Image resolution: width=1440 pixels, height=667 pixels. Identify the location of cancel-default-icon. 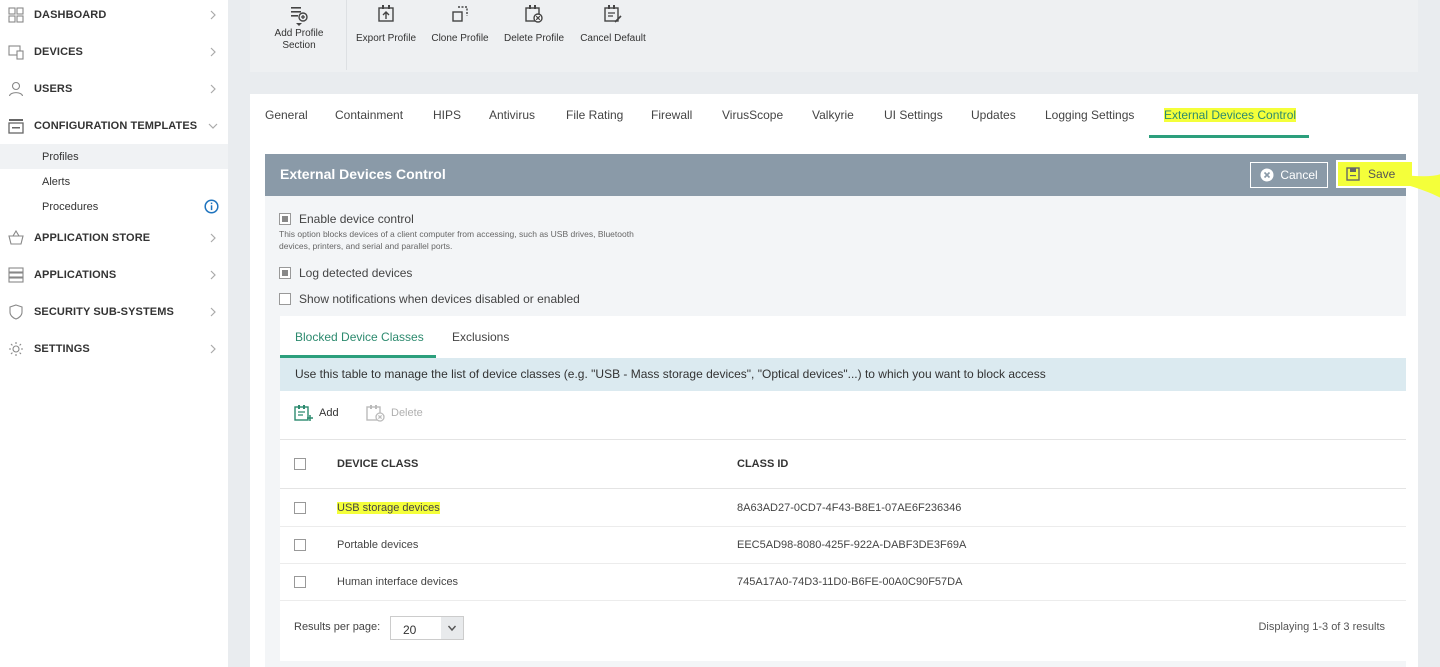
(613, 14).